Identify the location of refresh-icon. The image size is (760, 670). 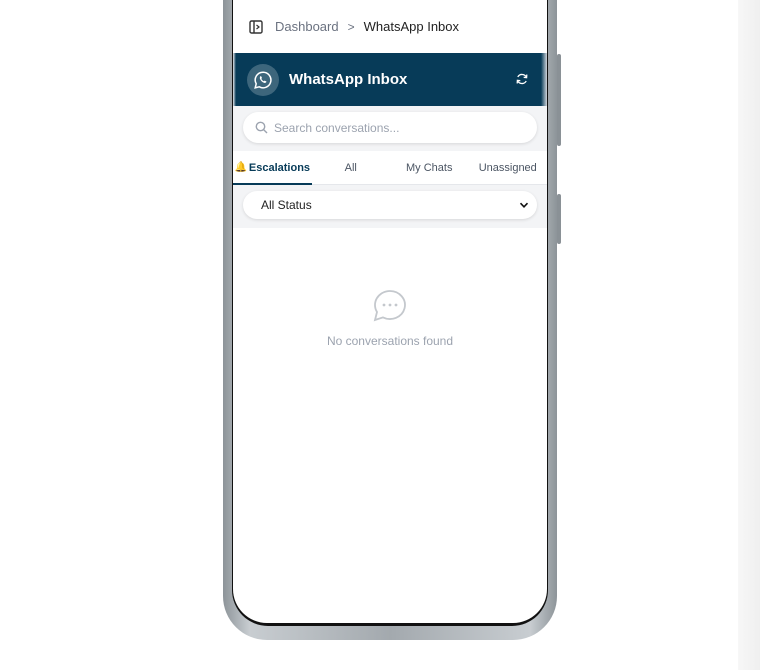
(522, 79).